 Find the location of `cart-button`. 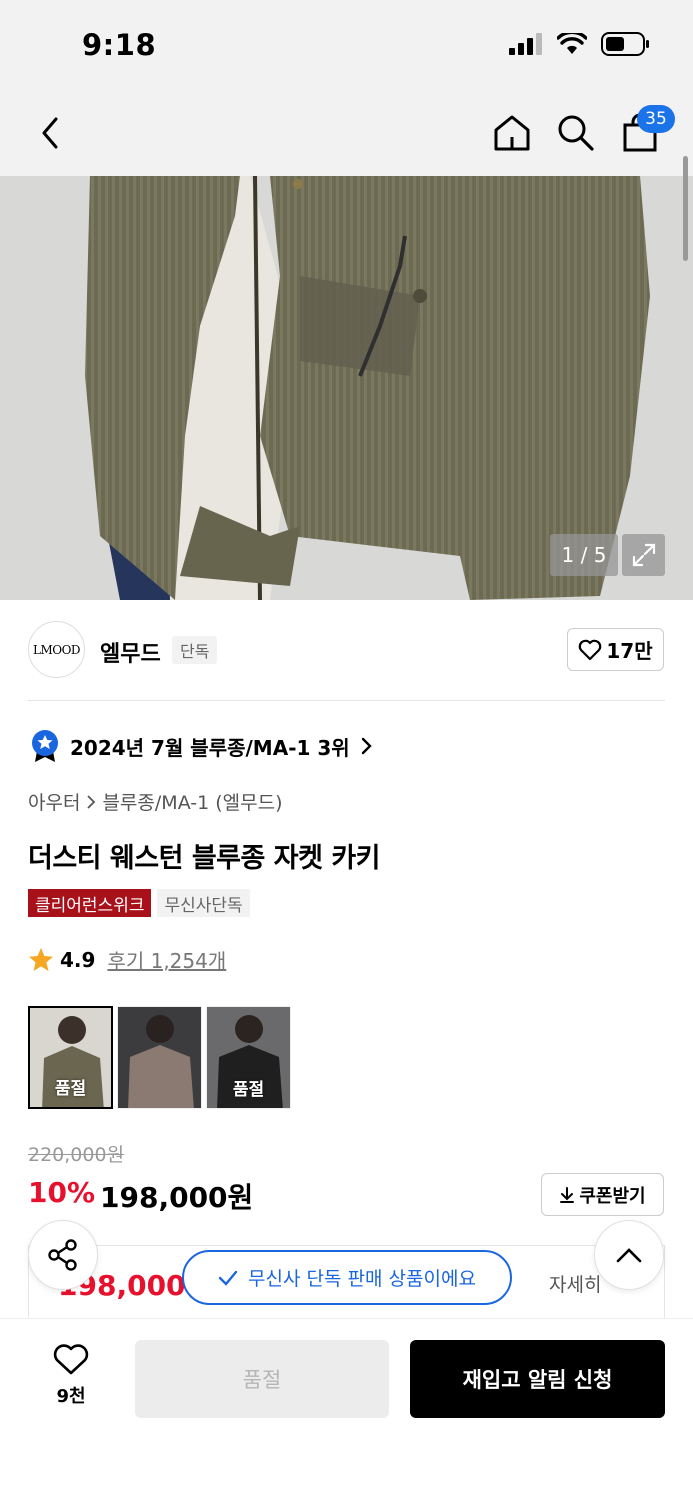

cart-button is located at coordinates (640, 133).